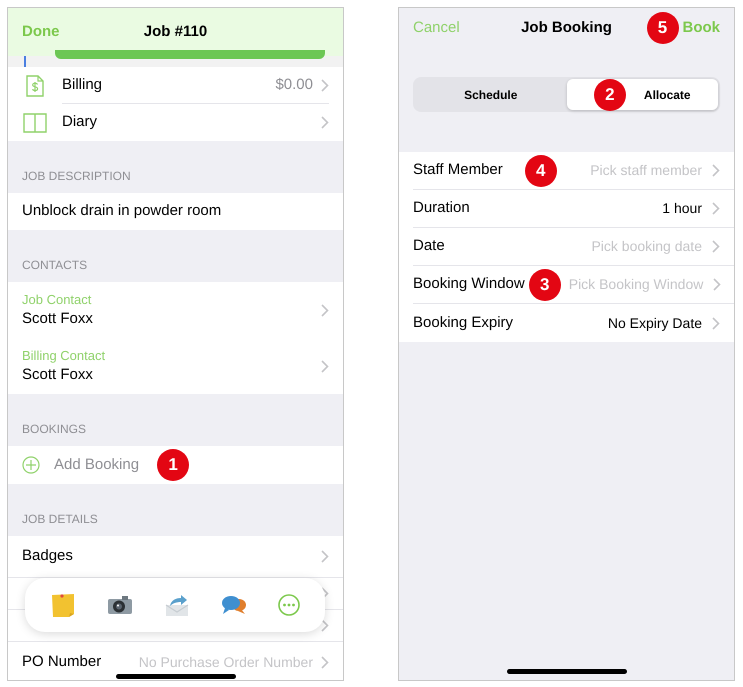 This screenshot has width=743, height=687. I want to click on row-label: Date, so click(429, 246).